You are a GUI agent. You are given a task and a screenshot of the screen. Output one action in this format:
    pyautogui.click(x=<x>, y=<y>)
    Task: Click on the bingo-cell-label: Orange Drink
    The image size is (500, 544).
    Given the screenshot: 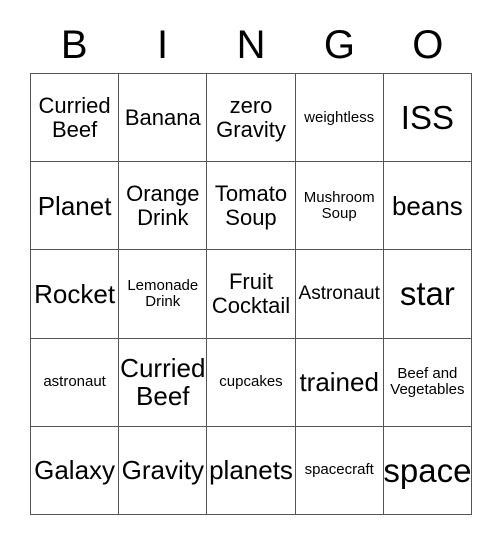 What is the action you would take?
    pyautogui.click(x=163, y=205)
    